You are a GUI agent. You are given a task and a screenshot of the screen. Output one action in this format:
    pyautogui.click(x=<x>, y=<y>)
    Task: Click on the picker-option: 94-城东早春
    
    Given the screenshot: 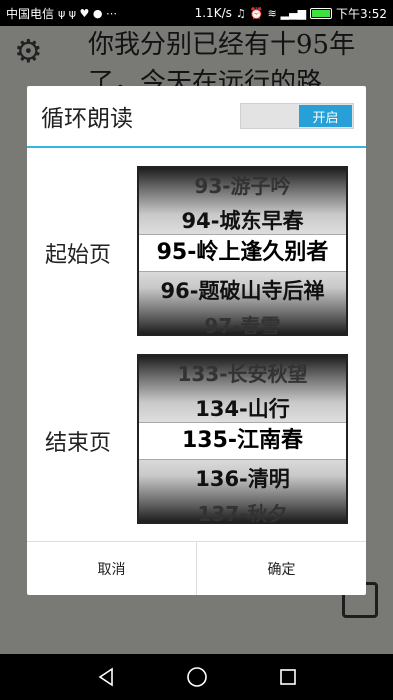 What is the action you would take?
    pyautogui.click(x=242, y=220)
    